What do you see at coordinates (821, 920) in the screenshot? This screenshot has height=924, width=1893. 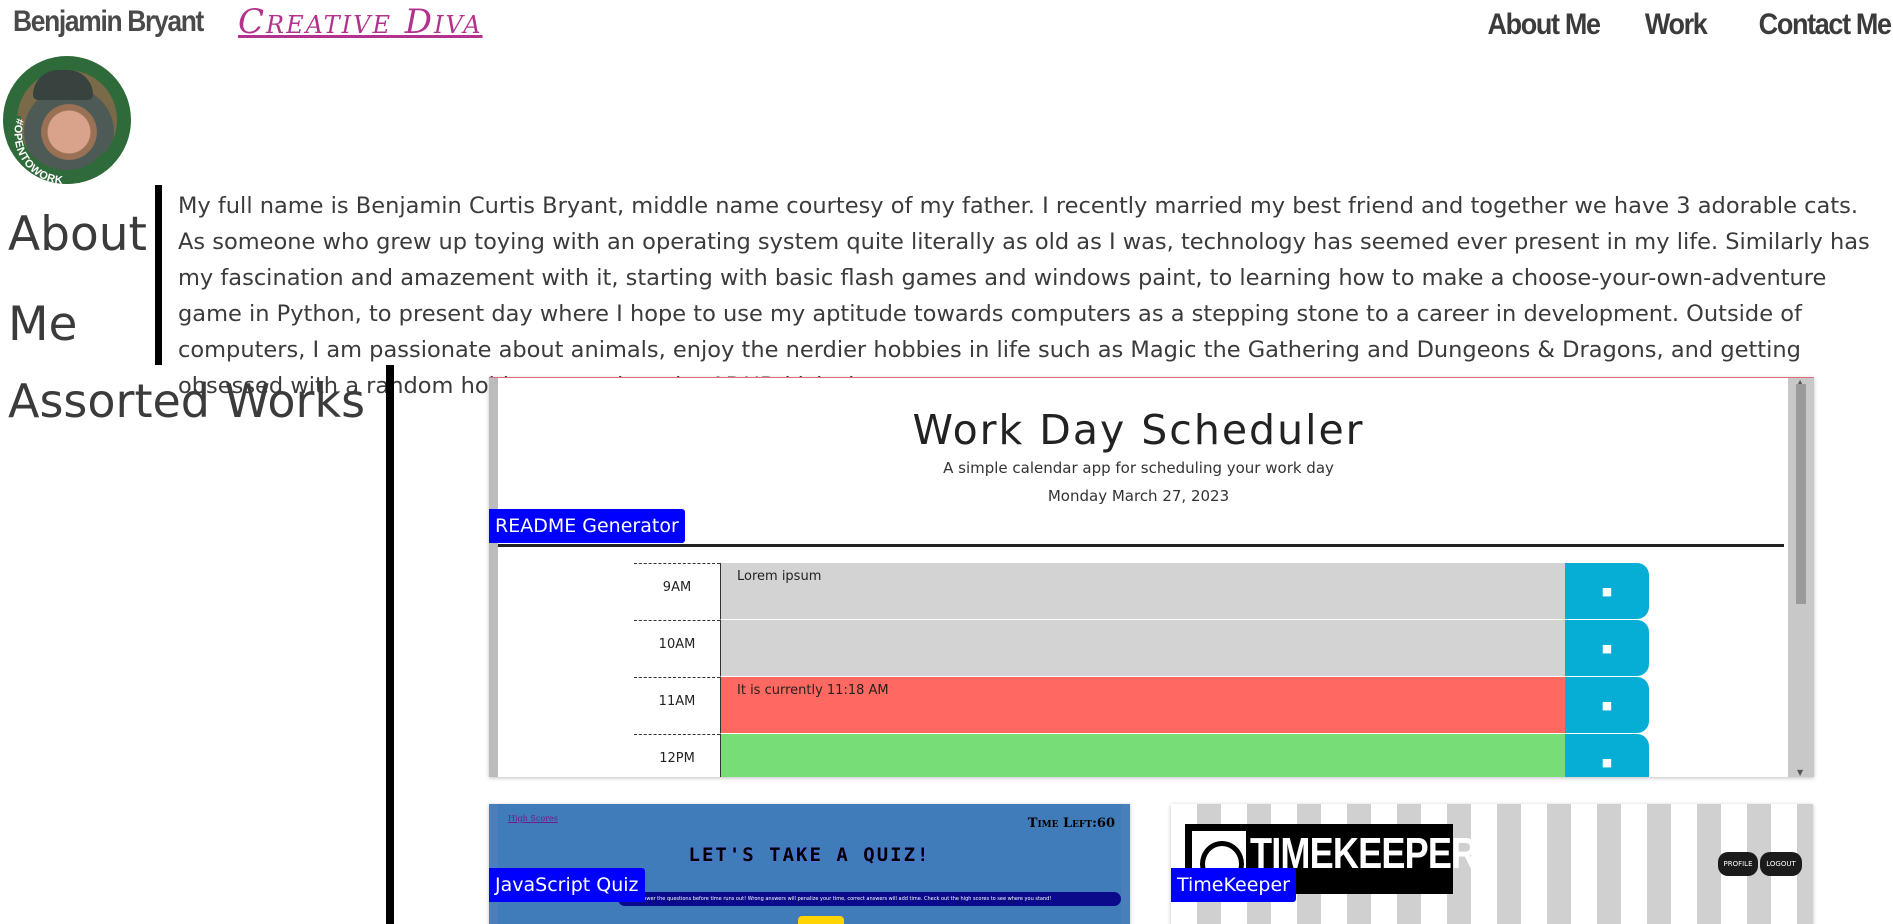 I see `start-quiz-button` at bounding box center [821, 920].